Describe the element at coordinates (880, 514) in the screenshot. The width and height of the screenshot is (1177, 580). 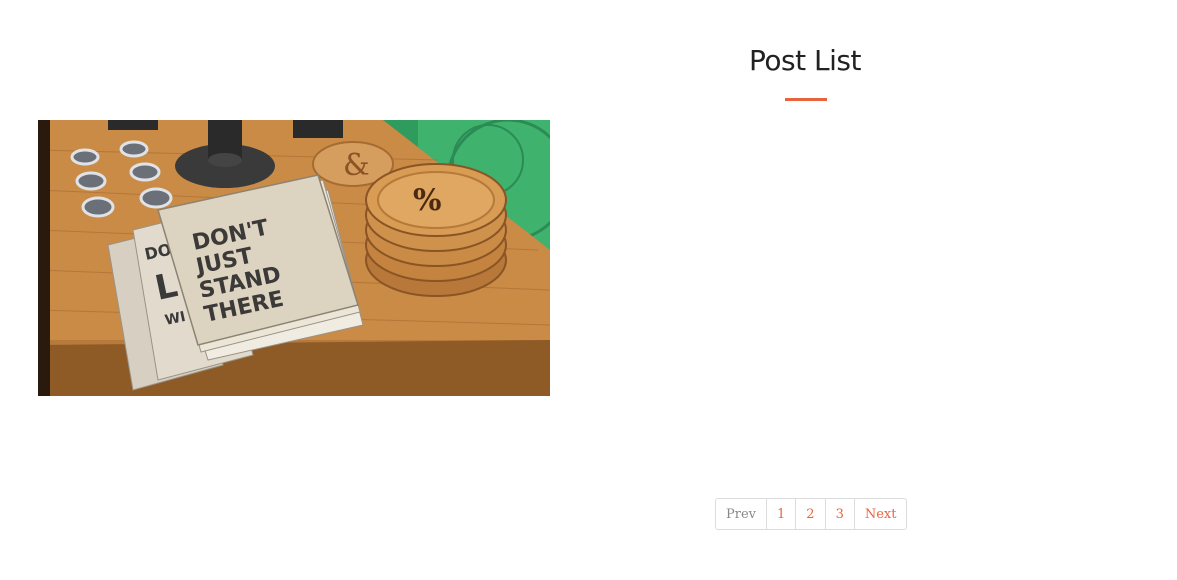
I see `next-page-button: Next` at that location.